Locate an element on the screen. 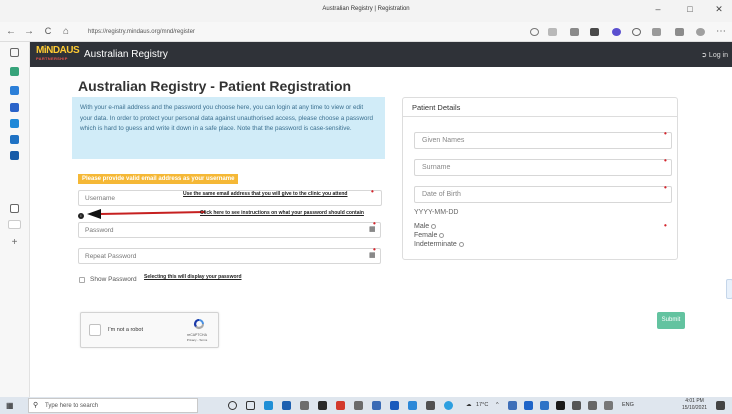 The image size is (732, 414). brand-title: Australian Registry is located at coordinates (126, 54).